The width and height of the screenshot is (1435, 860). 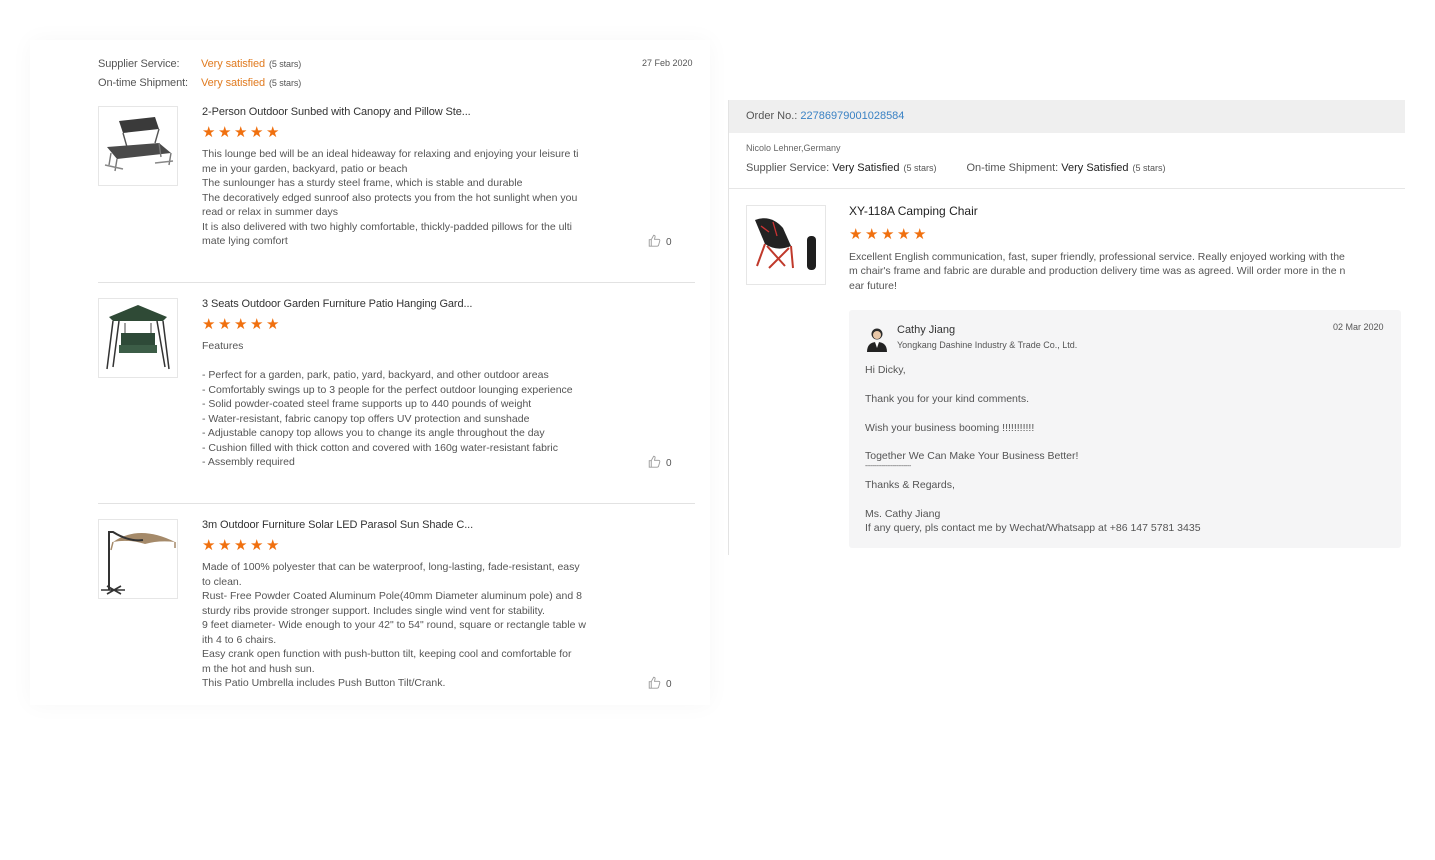 What do you see at coordinates (913, 211) in the screenshot?
I see `order-product-title: XY-118A Camping Chair` at bounding box center [913, 211].